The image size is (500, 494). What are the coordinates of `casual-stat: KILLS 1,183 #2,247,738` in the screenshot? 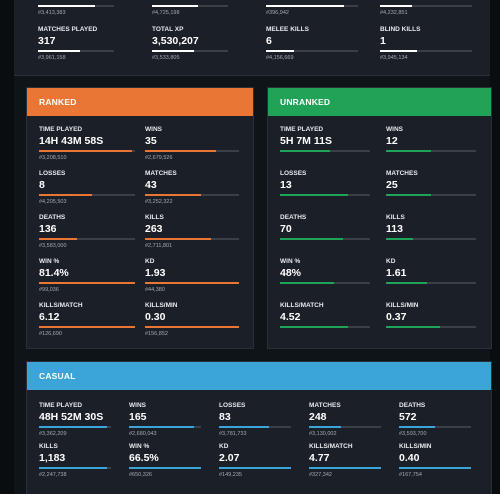 It's located at (75, 461).